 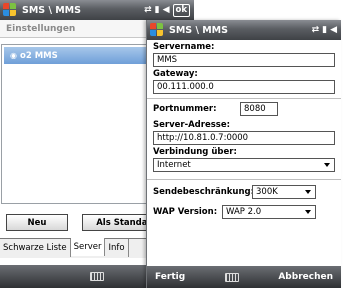 What do you see at coordinates (244, 30) in the screenshot?
I see `front-title-bar: SMS \ MMS ⇄ ▮ ◀` at bounding box center [244, 30].